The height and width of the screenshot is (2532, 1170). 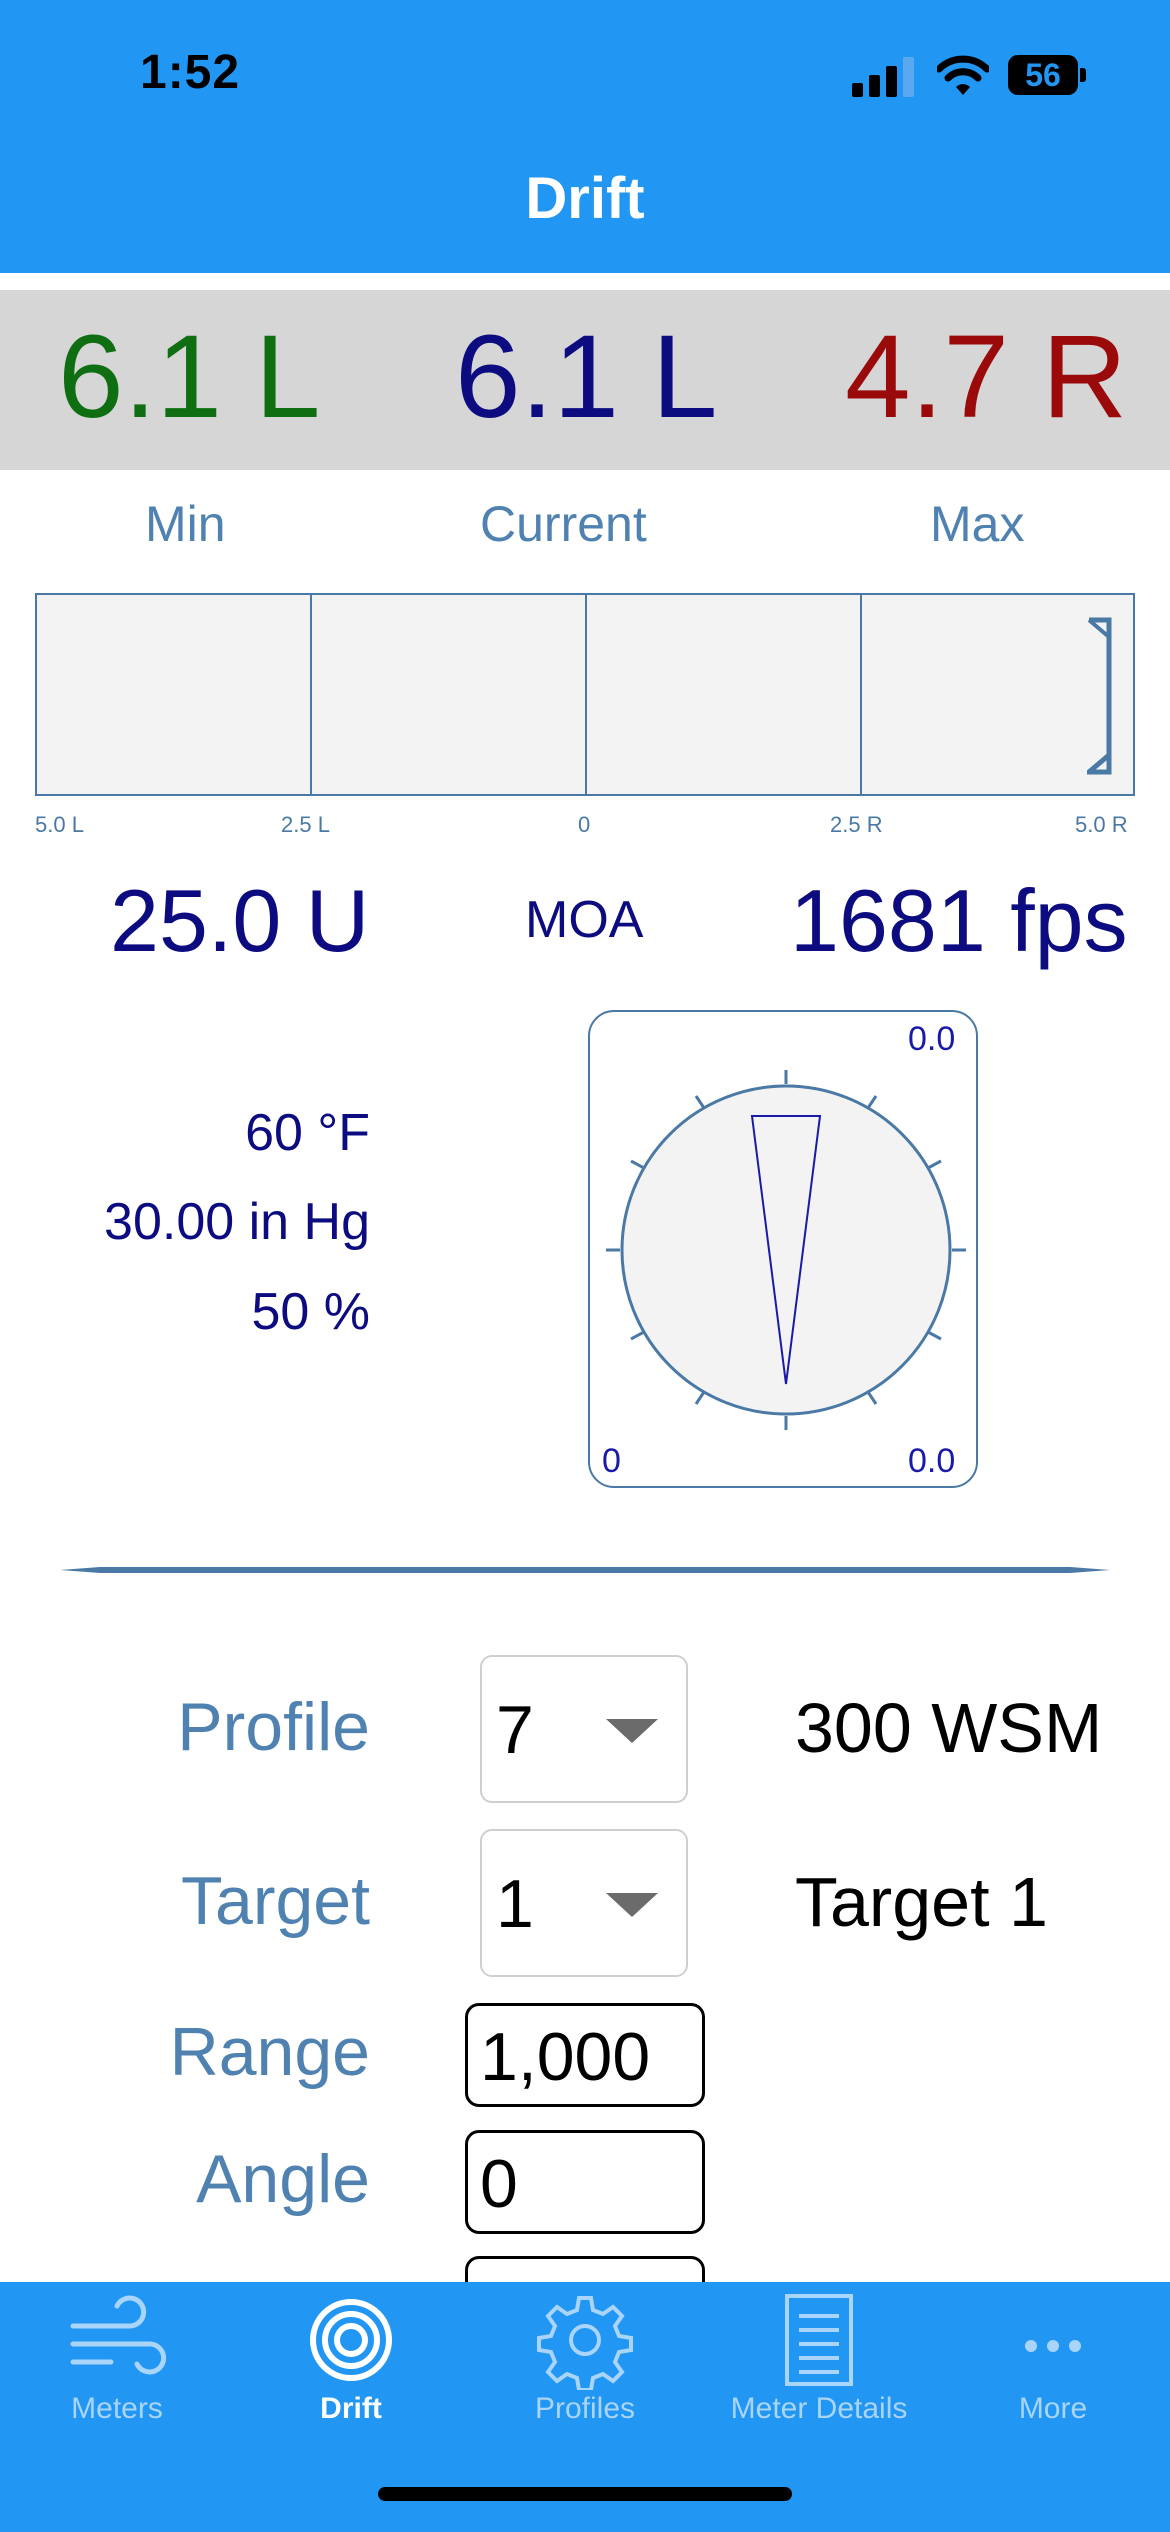 What do you see at coordinates (1053, 2362) in the screenshot?
I see `tab-more: More` at bounding box center [1053, 2362].